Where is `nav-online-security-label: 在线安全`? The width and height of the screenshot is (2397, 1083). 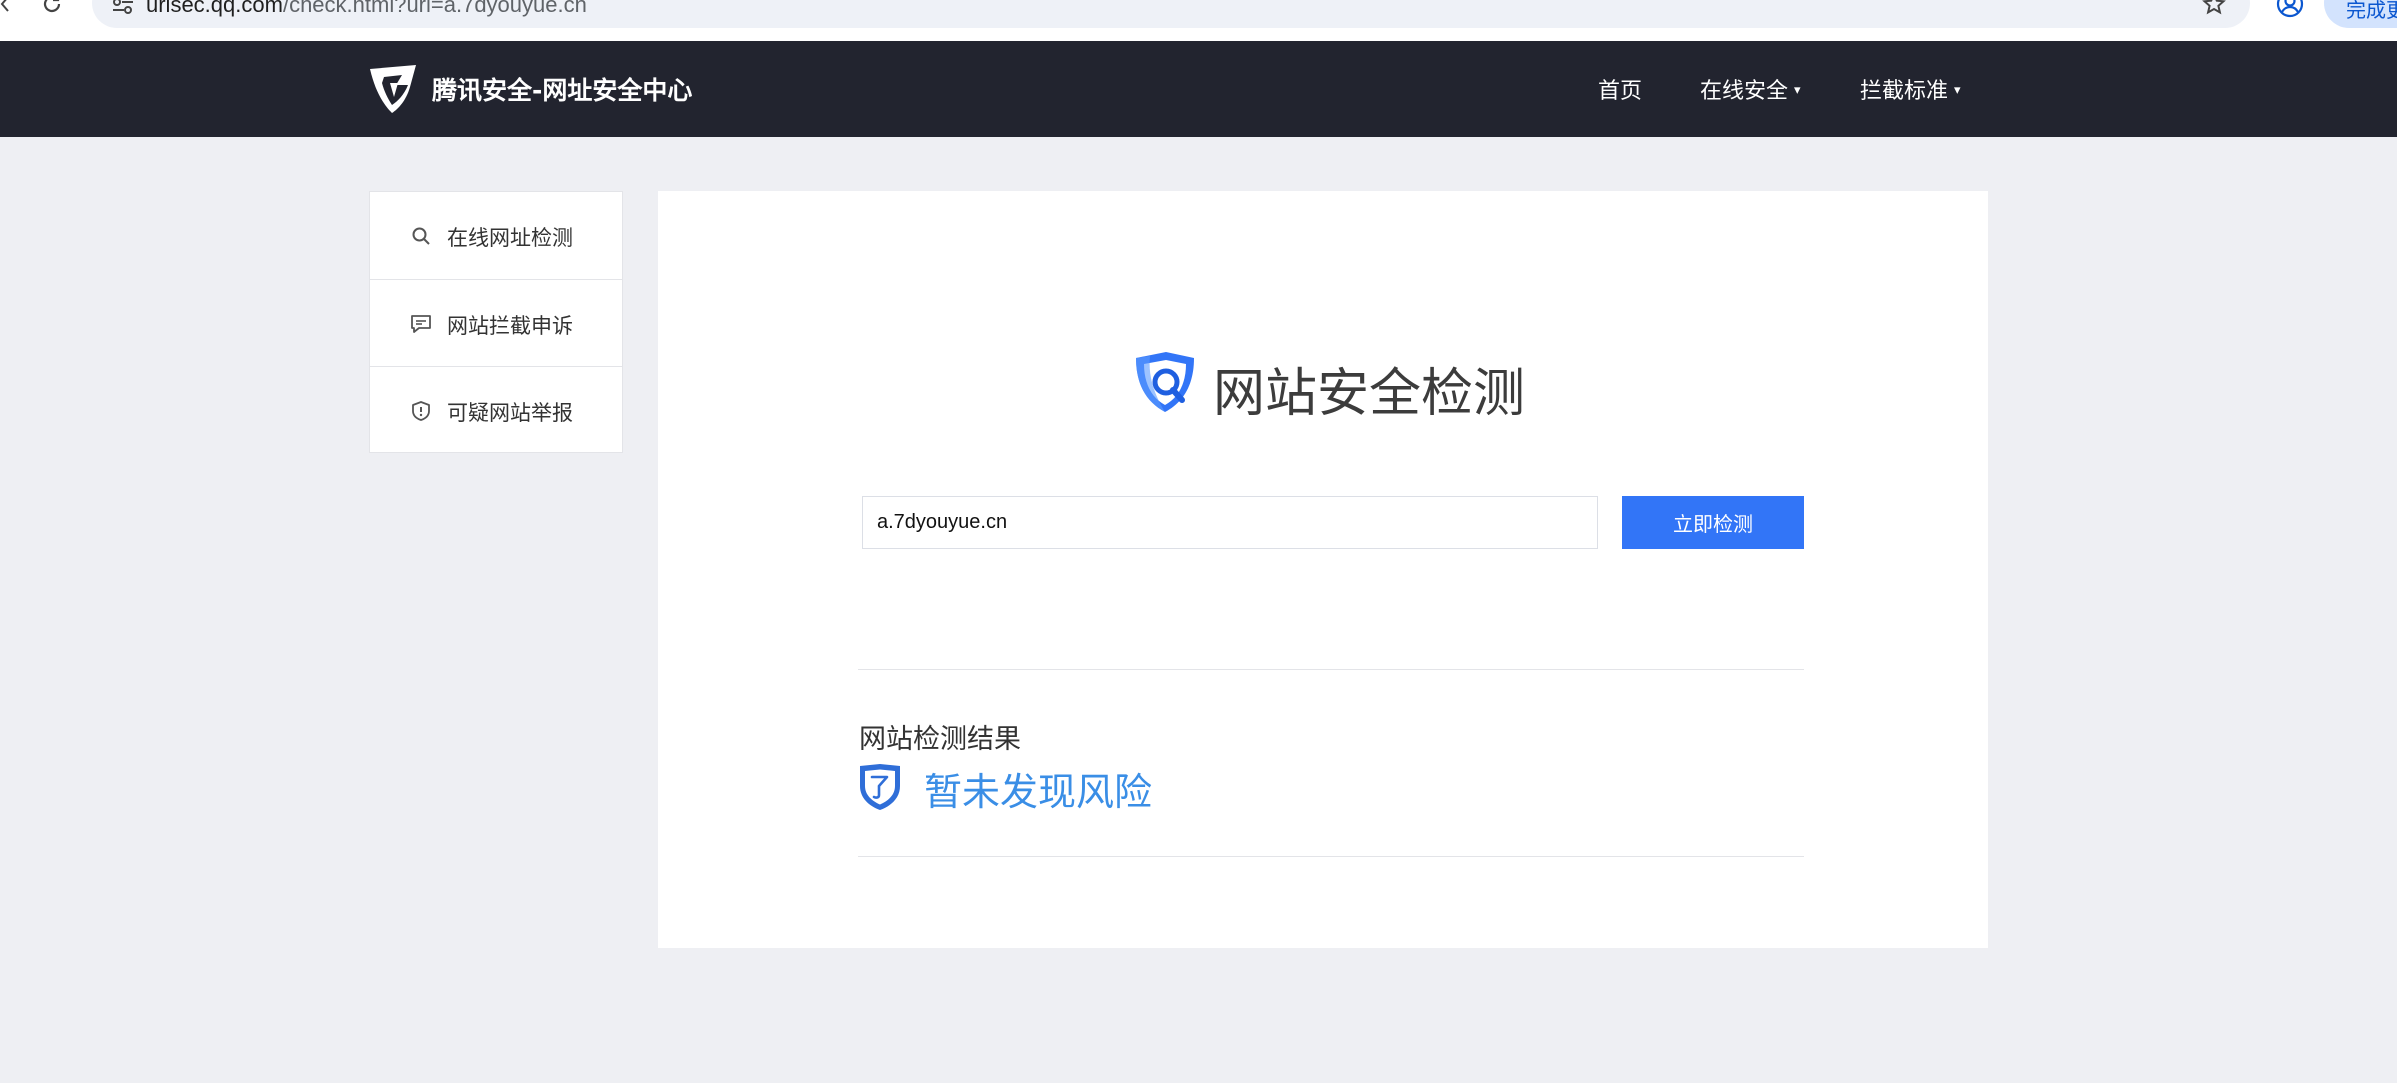
nav-online-security-label: 在线安全 is located at coordinates (1744, 91).